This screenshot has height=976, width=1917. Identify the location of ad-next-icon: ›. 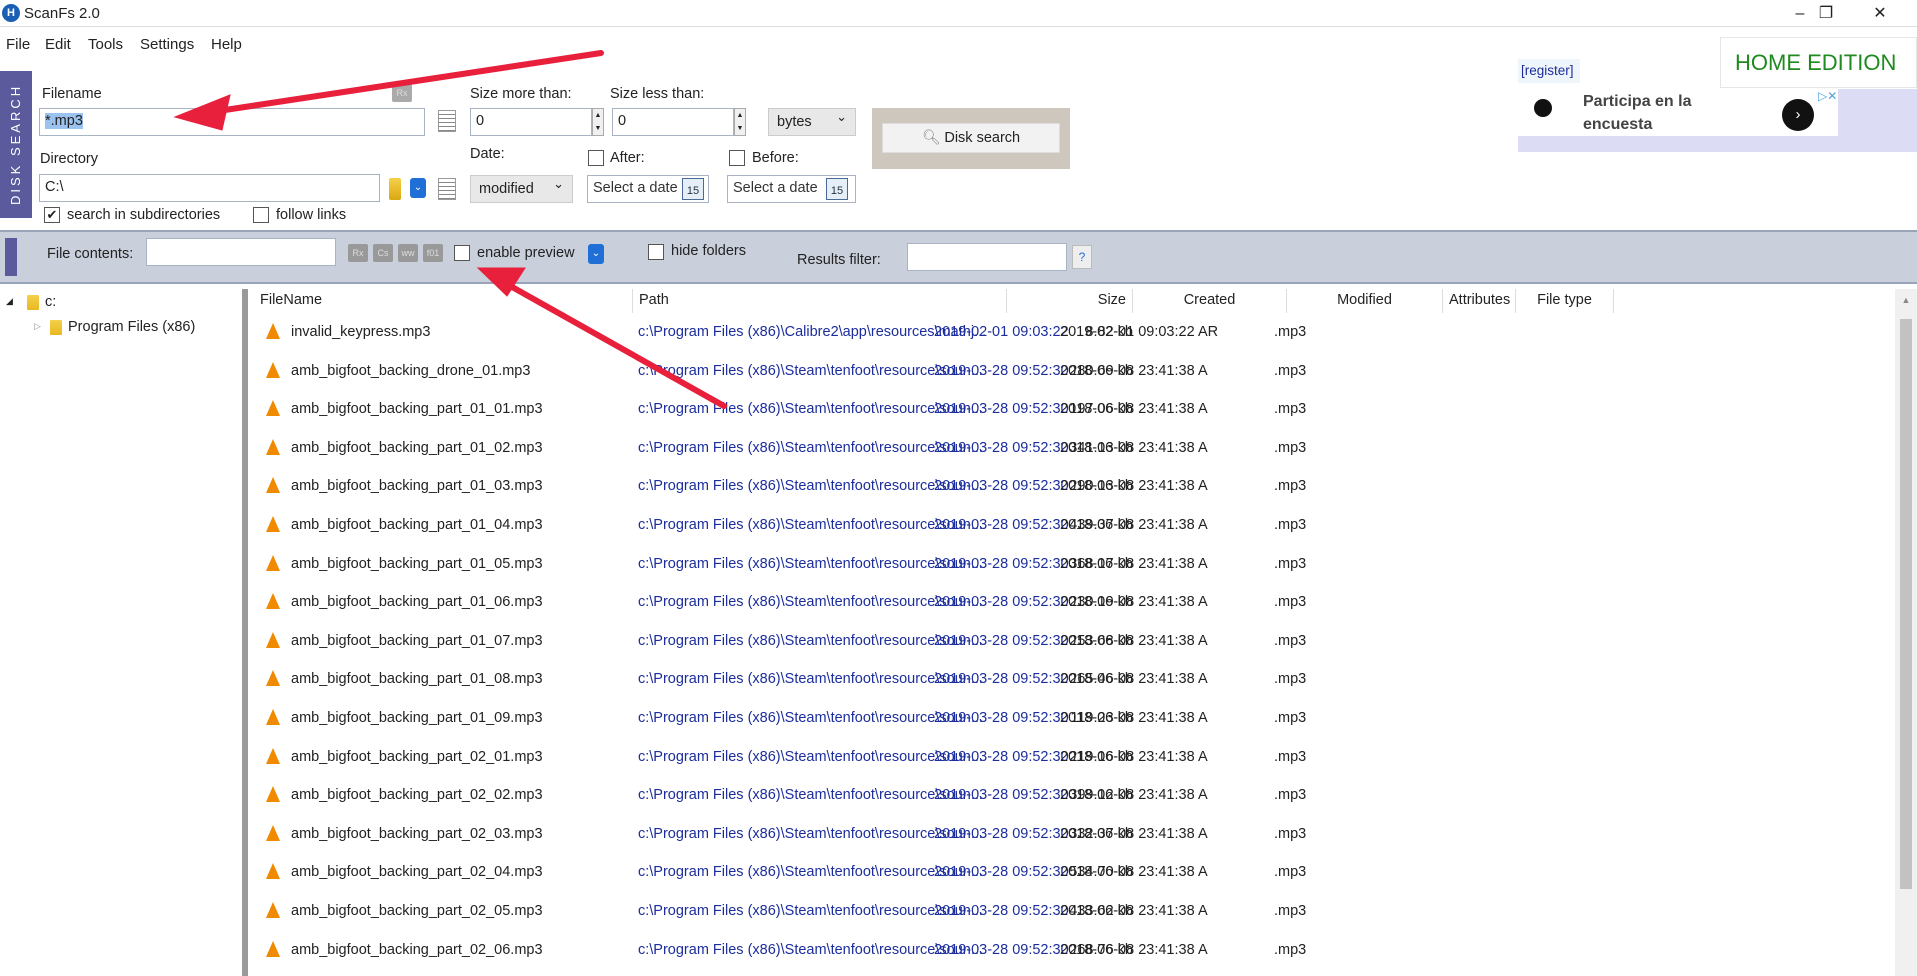
(1798, 115).